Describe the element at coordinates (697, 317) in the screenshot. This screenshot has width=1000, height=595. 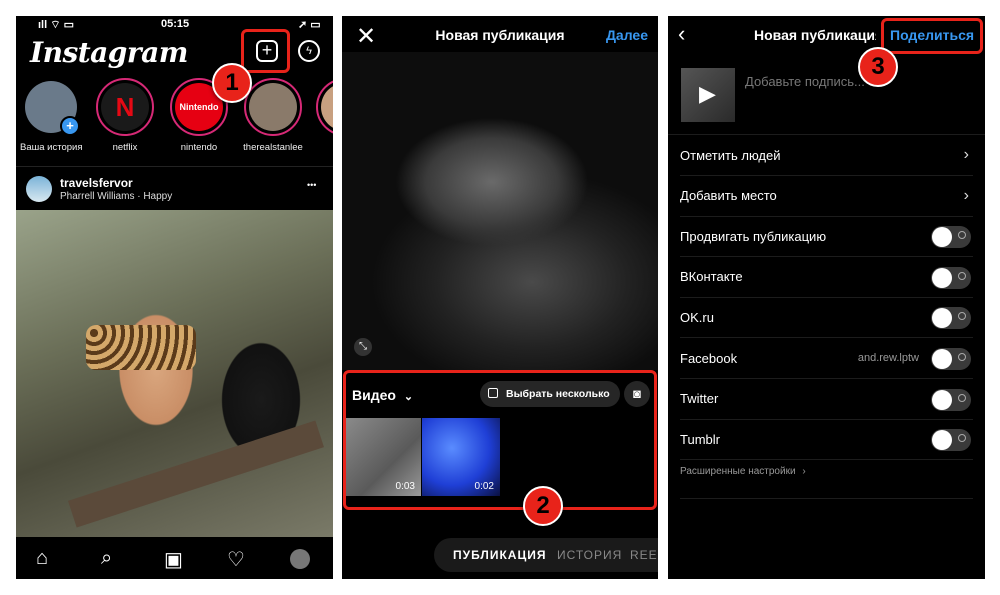
I see `setting-label: OK.ru` at that location.